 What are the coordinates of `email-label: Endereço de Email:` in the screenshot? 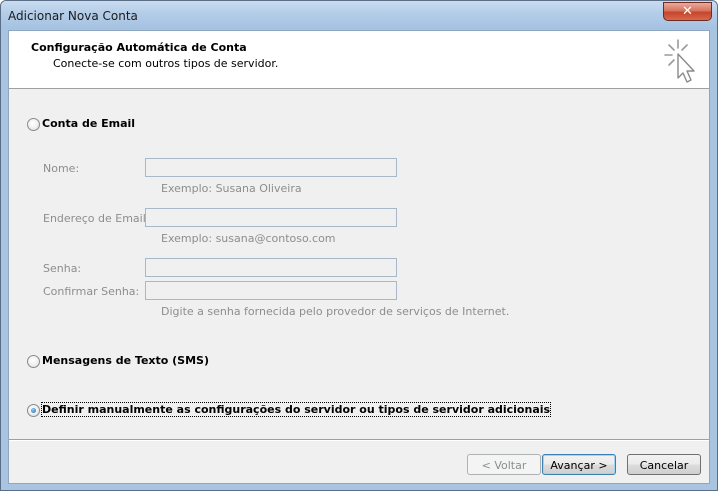 It's located at (96, 218).